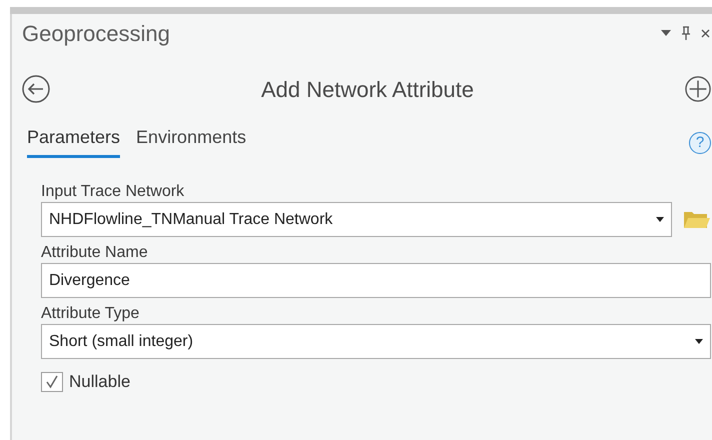 This screenshot has width=712, height=440. Describe the element at coordinates (376, 341) in the screenshot. I see `dropdown-field: Short (small integer)` at that location.